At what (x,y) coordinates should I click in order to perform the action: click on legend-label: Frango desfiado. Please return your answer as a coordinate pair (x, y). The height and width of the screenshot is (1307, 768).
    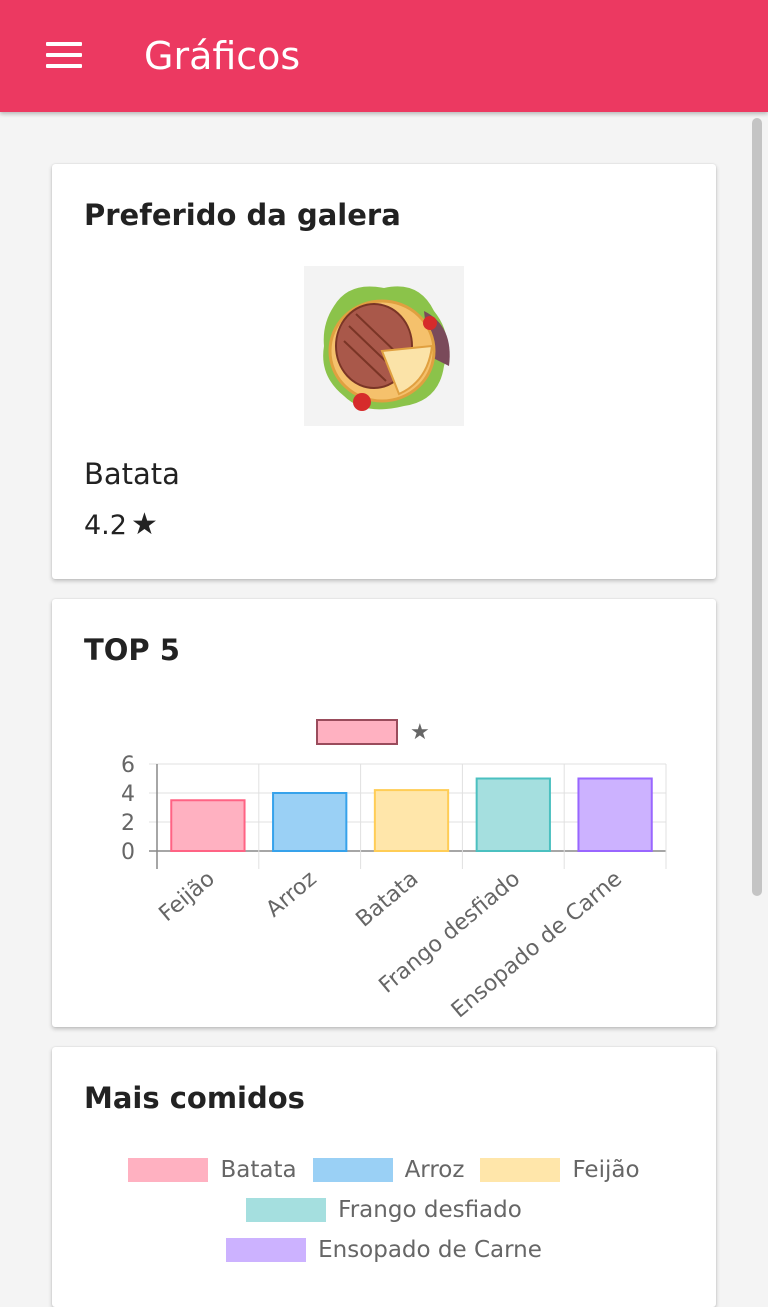
    Looking at the image, I should click on (430, 1210).